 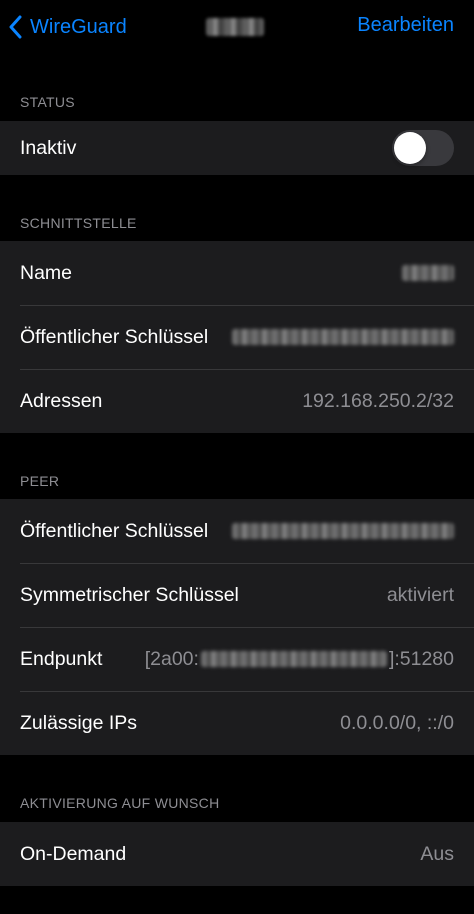 I want to click on interface-addresses-value: 192.168.250.2/32, so click(x=378, y=400).